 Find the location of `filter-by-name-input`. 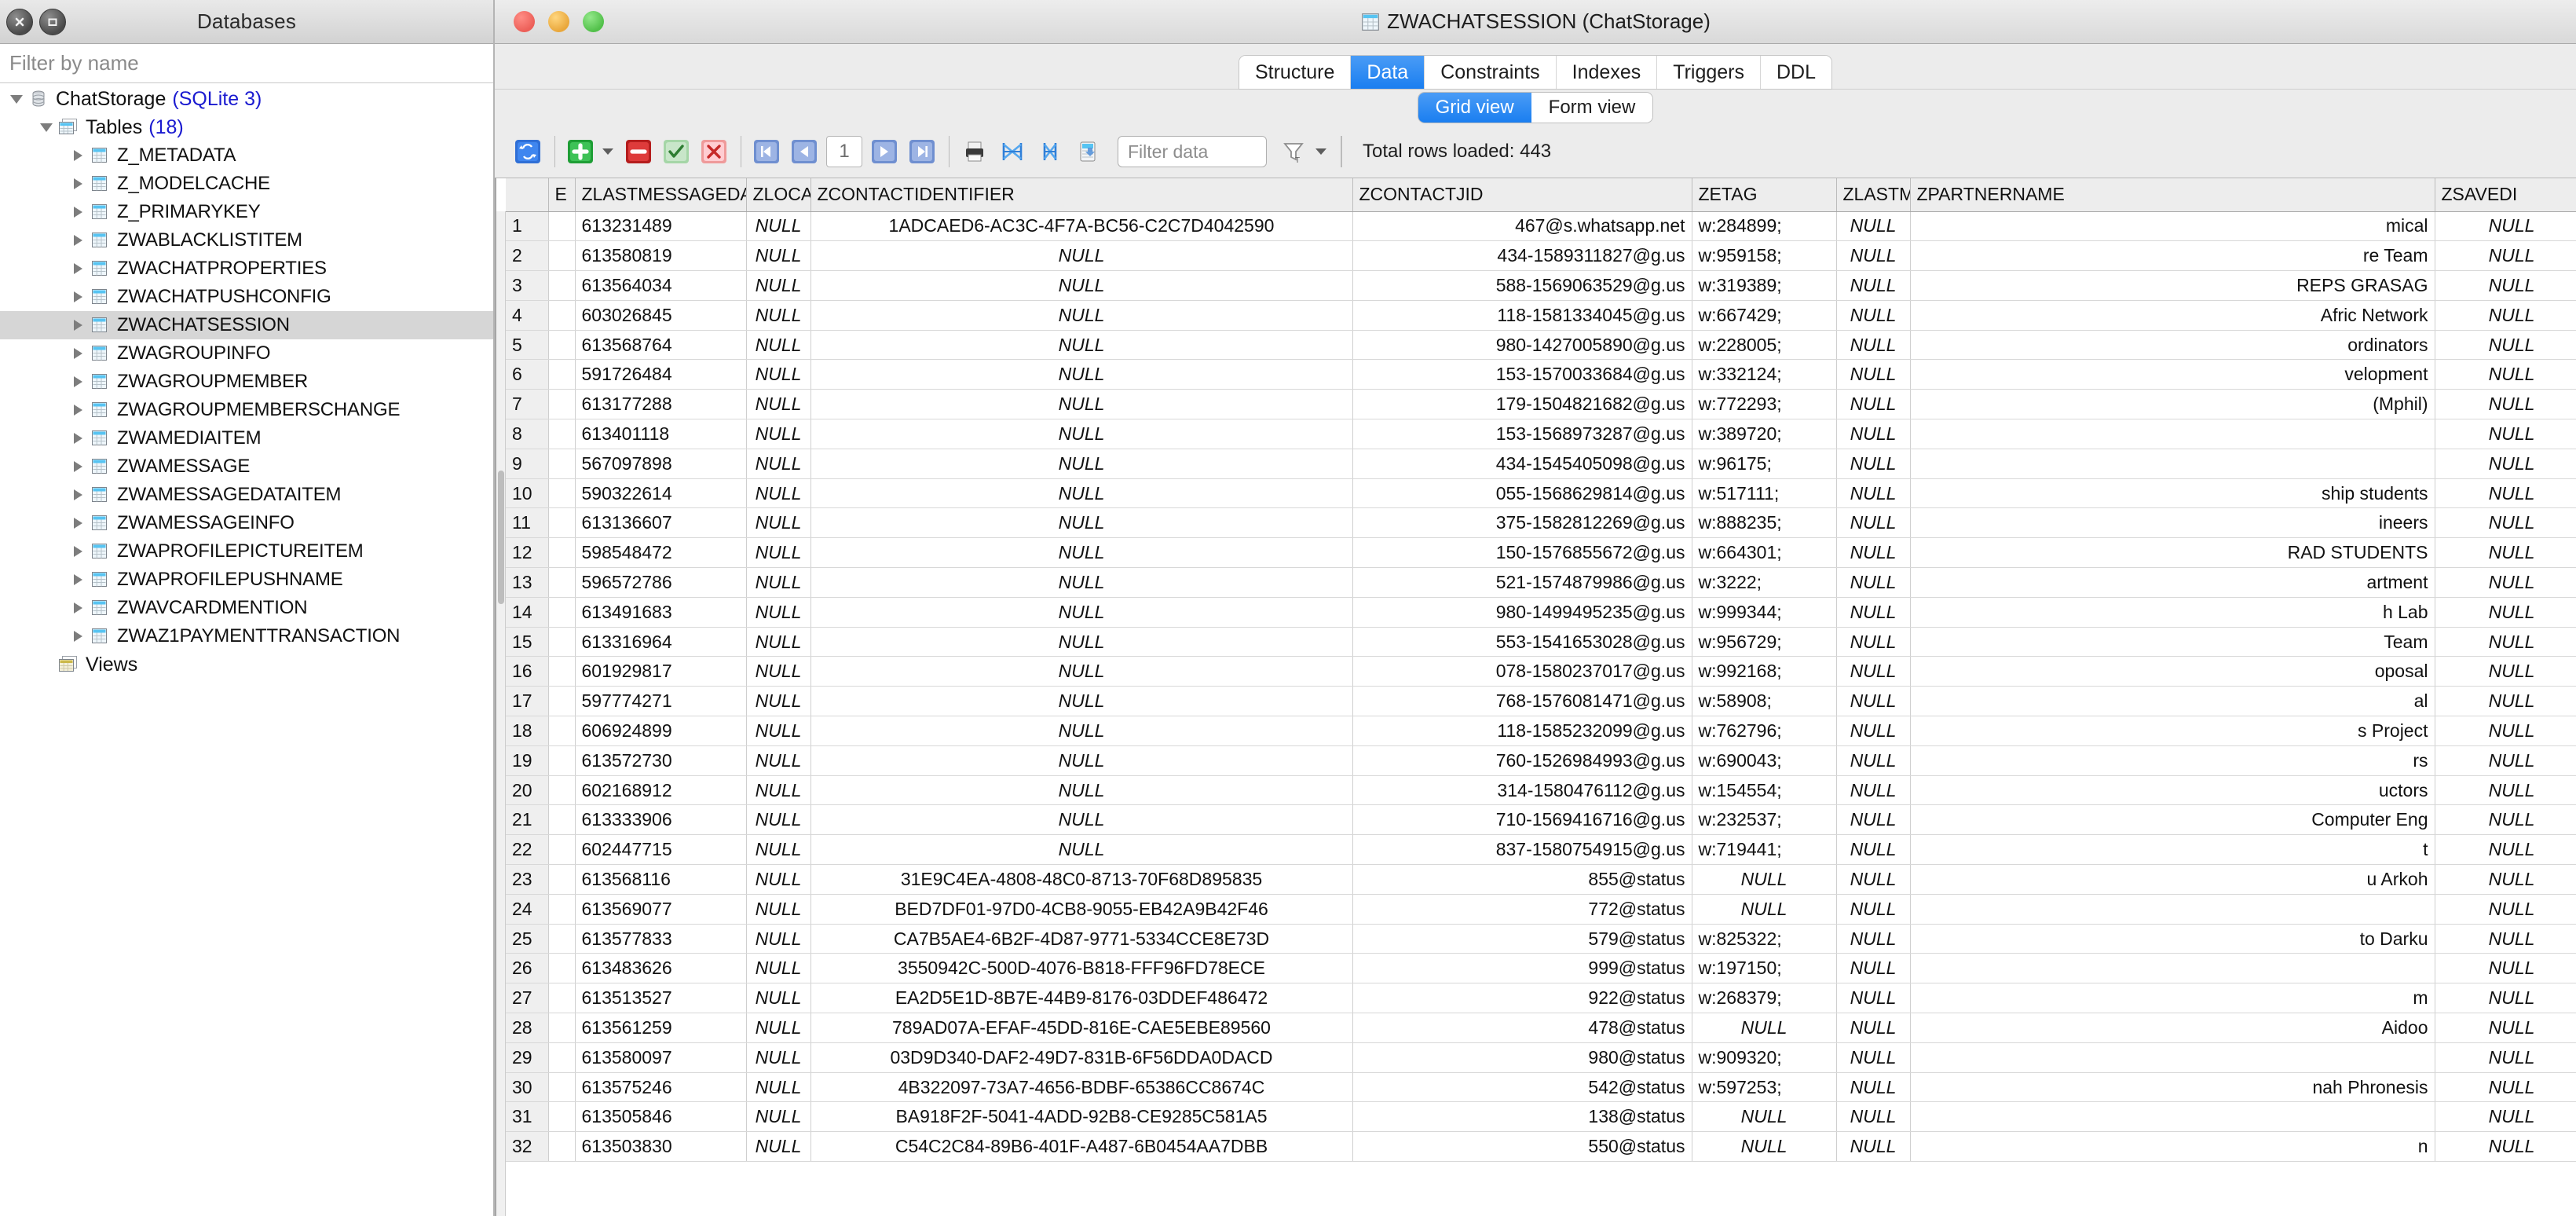

filter-by-name-input is located at coordinates (247, 63).